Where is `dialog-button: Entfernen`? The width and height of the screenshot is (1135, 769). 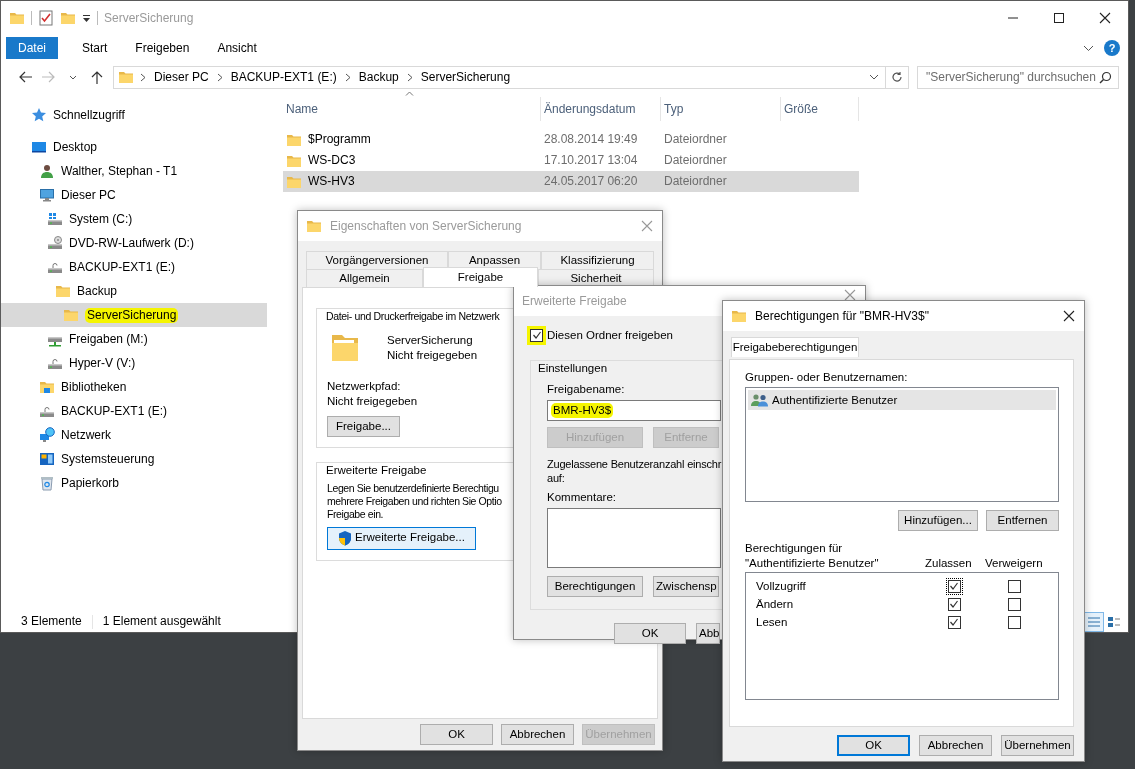 dialog-button: Entfernen is located at coordinates (1022, 521).